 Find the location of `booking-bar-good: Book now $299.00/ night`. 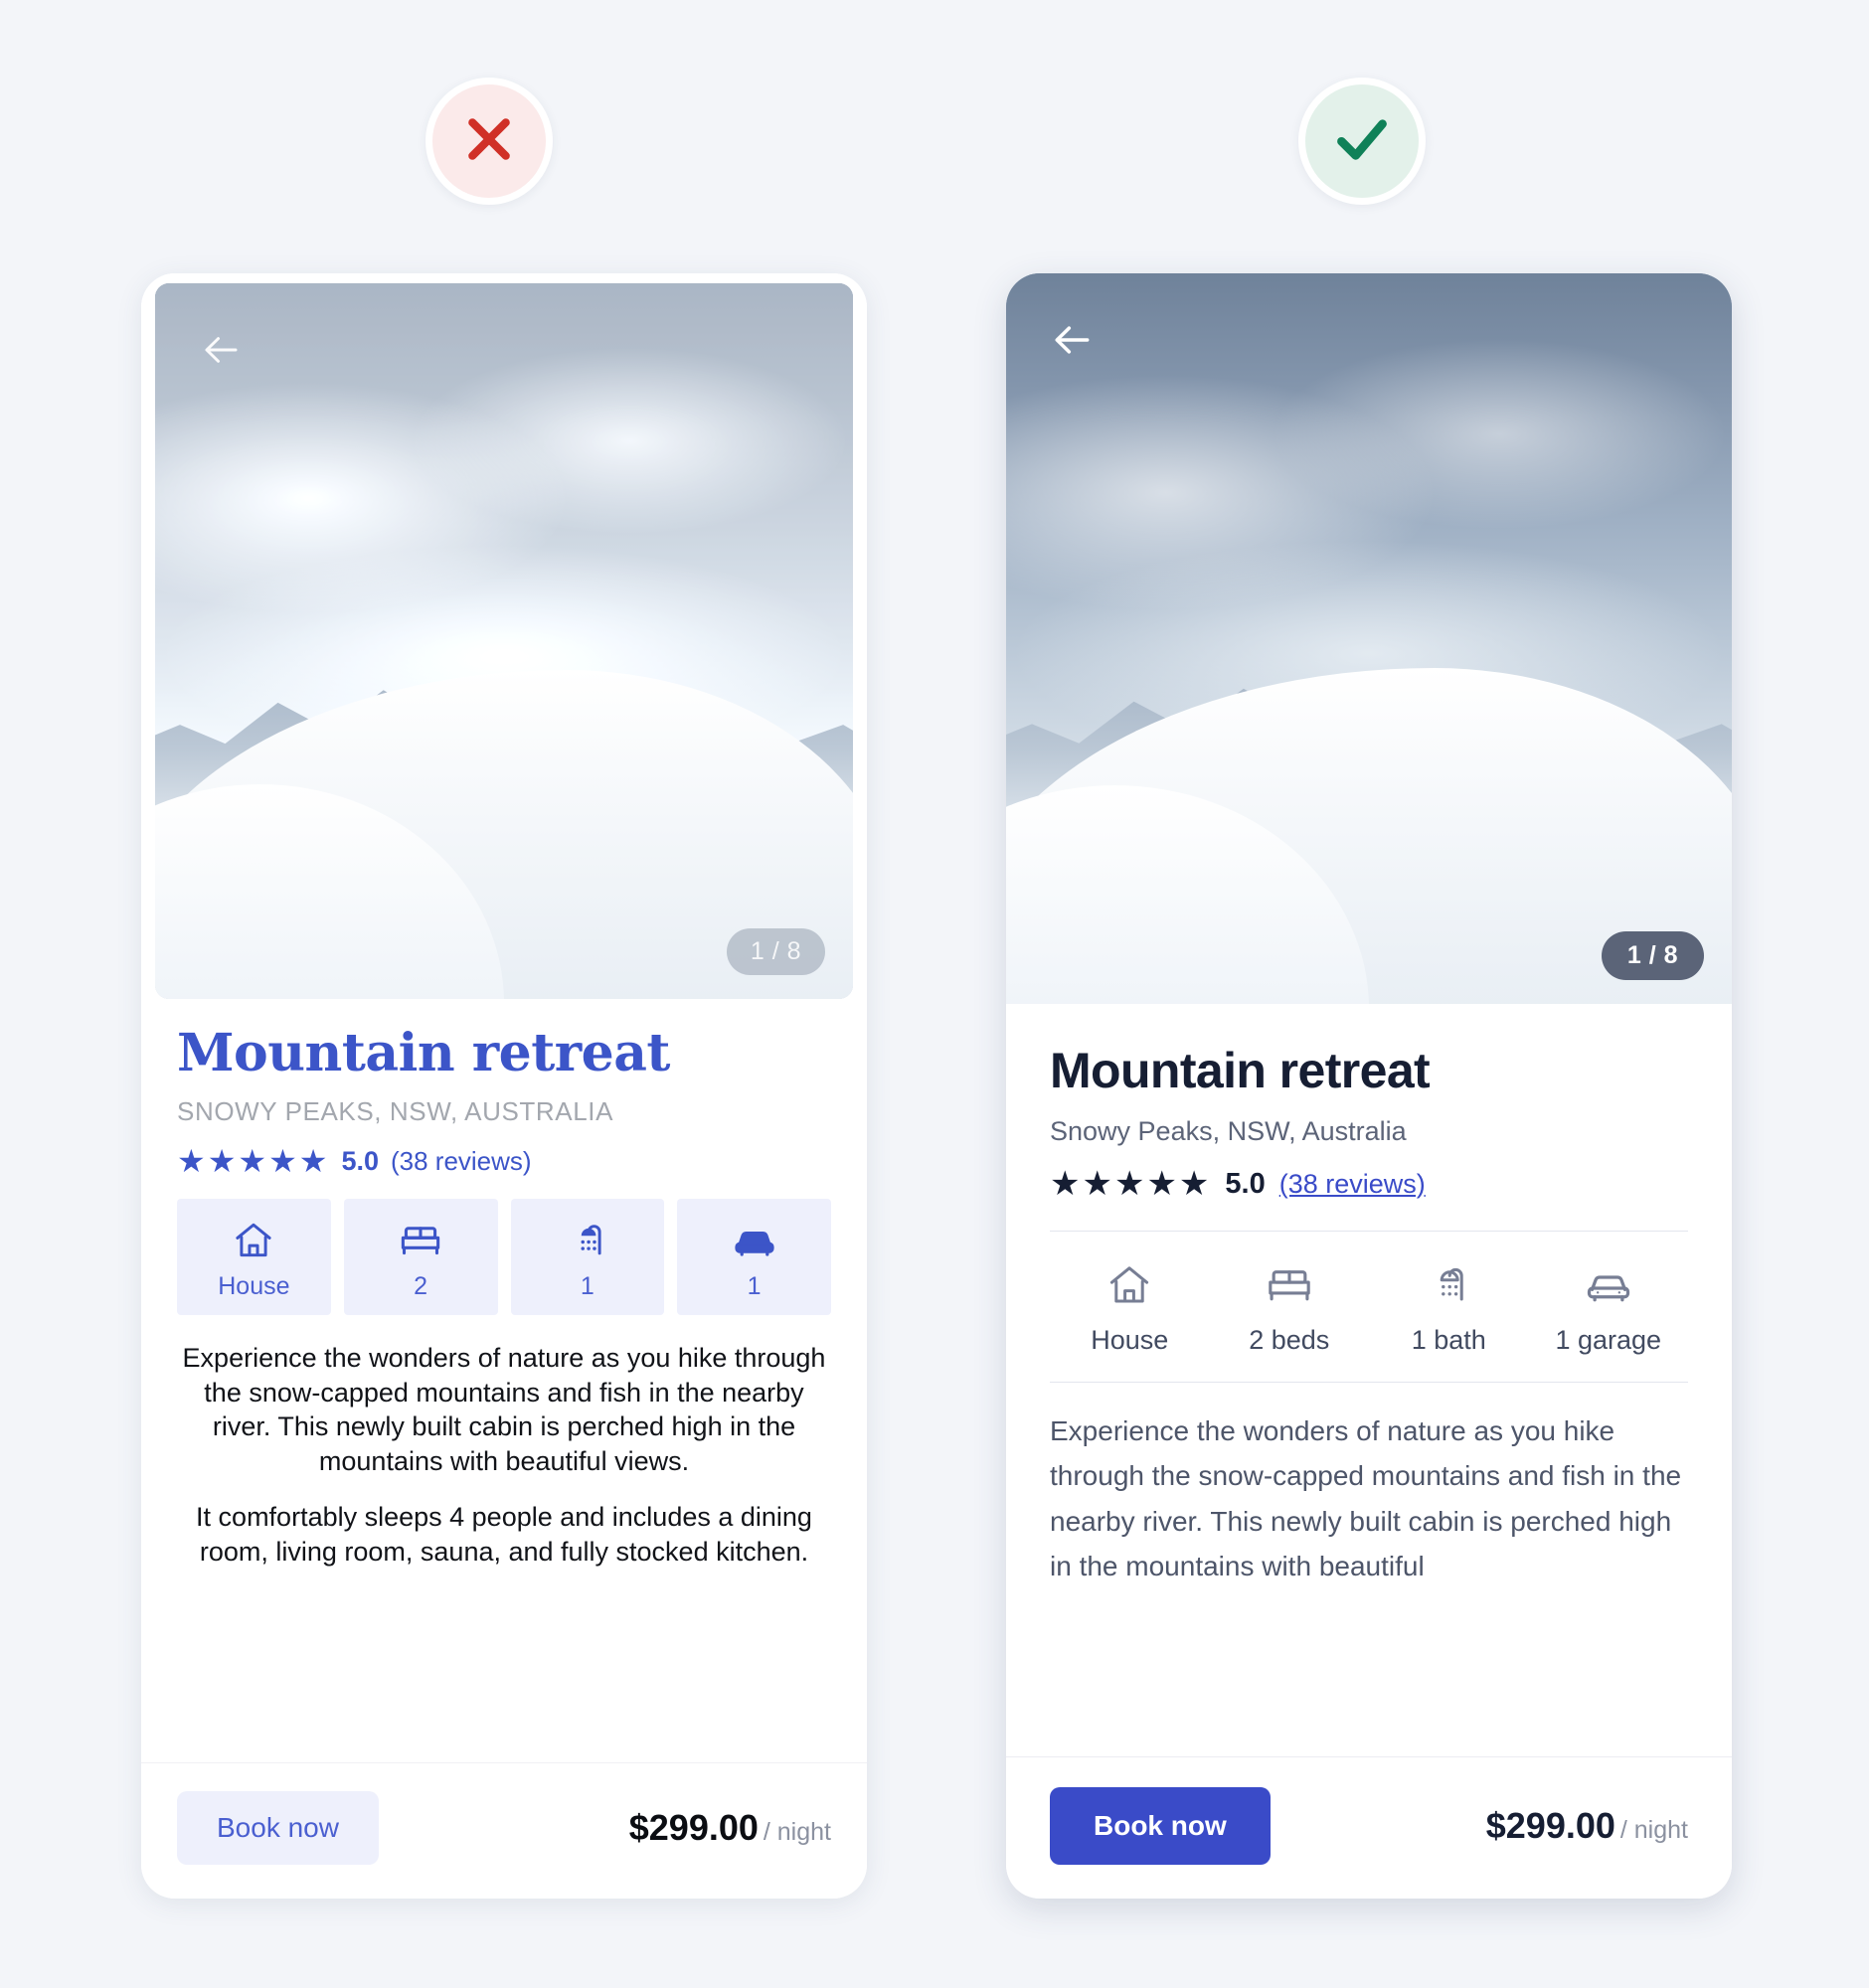

booking-bar-good: Book now $299.00/ night is located at coordinates (1369, 1827).